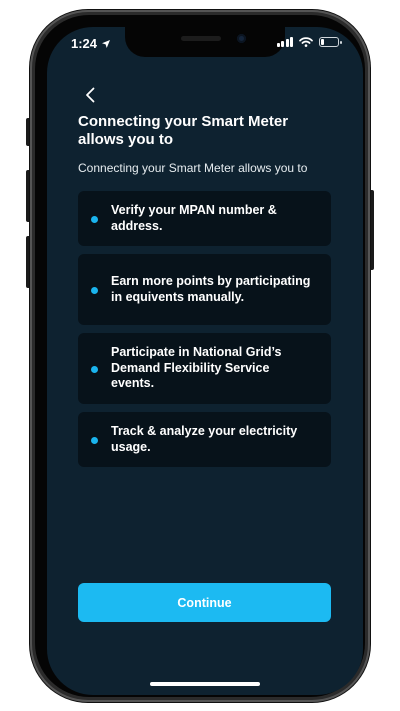 This screenshot has height=711, width=400. I want to click on cellular-signal-icon, so click(284, 42).